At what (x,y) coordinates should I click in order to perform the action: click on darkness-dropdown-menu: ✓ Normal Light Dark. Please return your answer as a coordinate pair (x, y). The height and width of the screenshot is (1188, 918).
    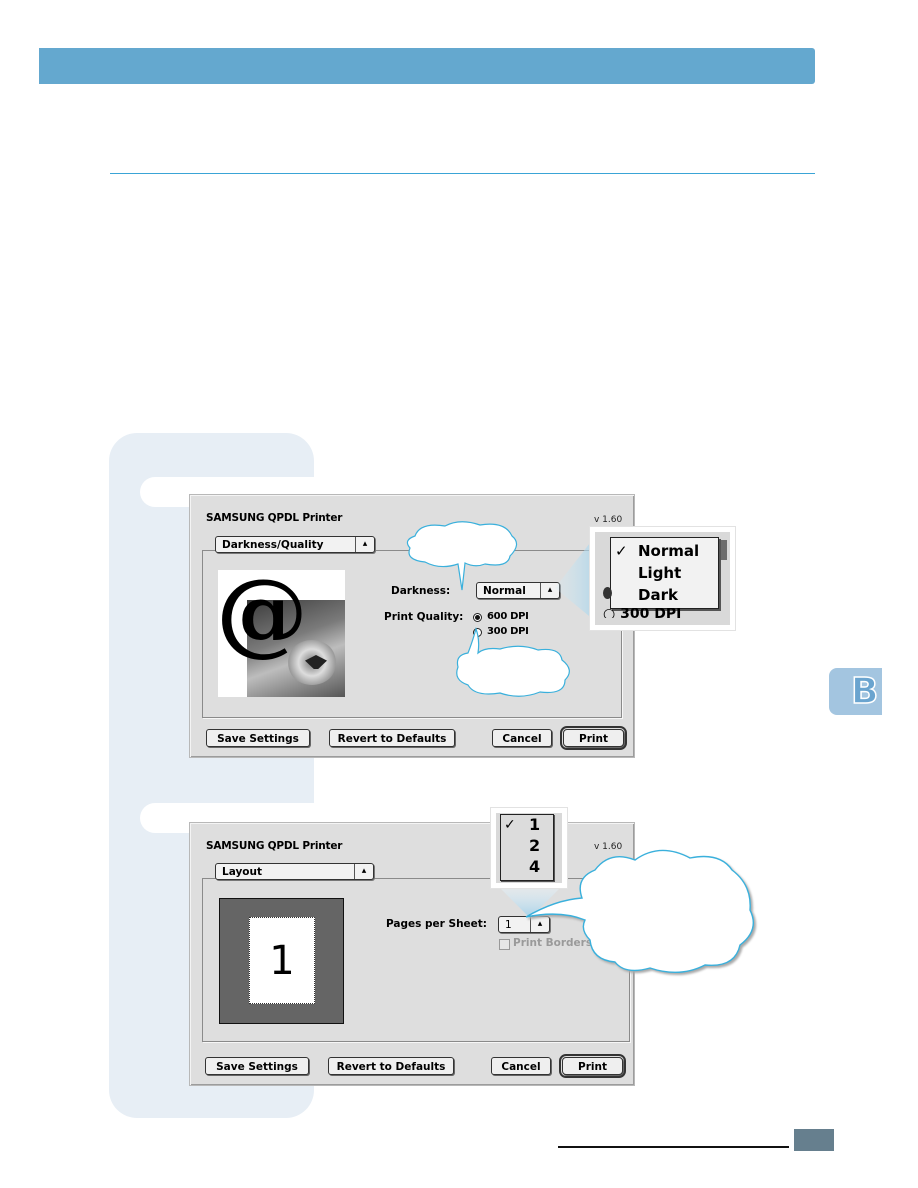
    Looking at the image, I should click on (664, 573).